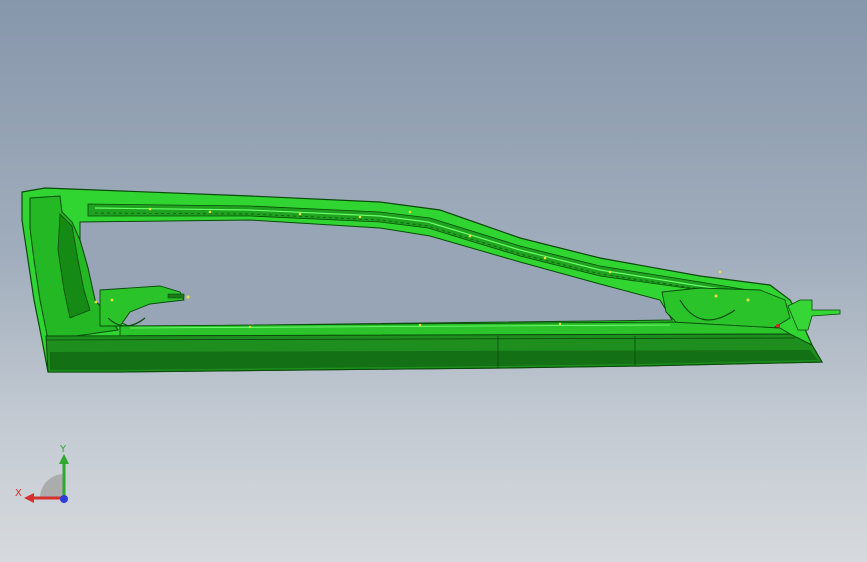 The image size is (867, 562). Describe the element at coordinates (64, 499) in the screenshot. I see `z-axis-icon` at that location.